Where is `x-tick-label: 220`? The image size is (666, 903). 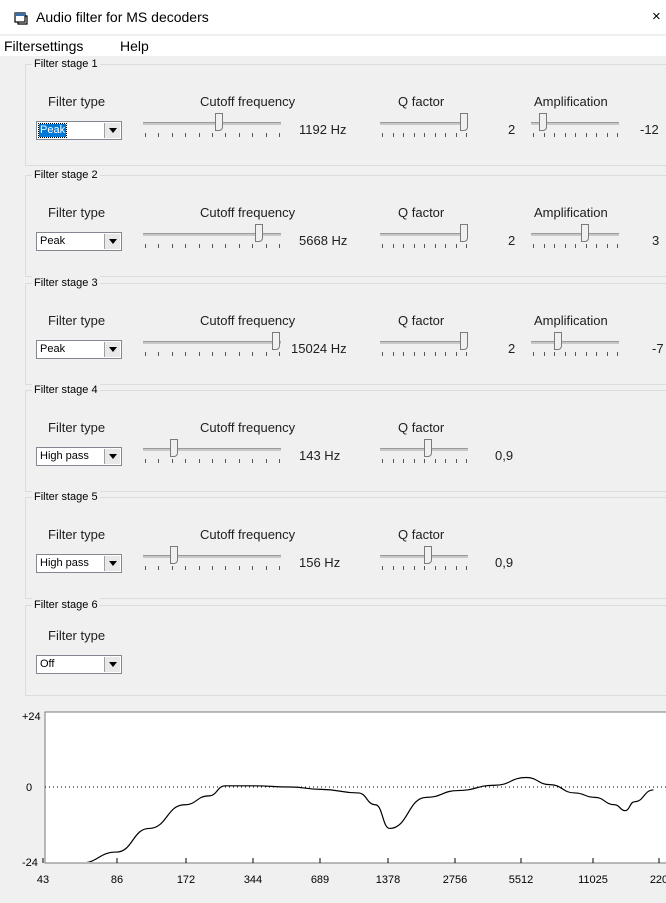
x-tick-label: 220 is located at coordinates (658, 880).